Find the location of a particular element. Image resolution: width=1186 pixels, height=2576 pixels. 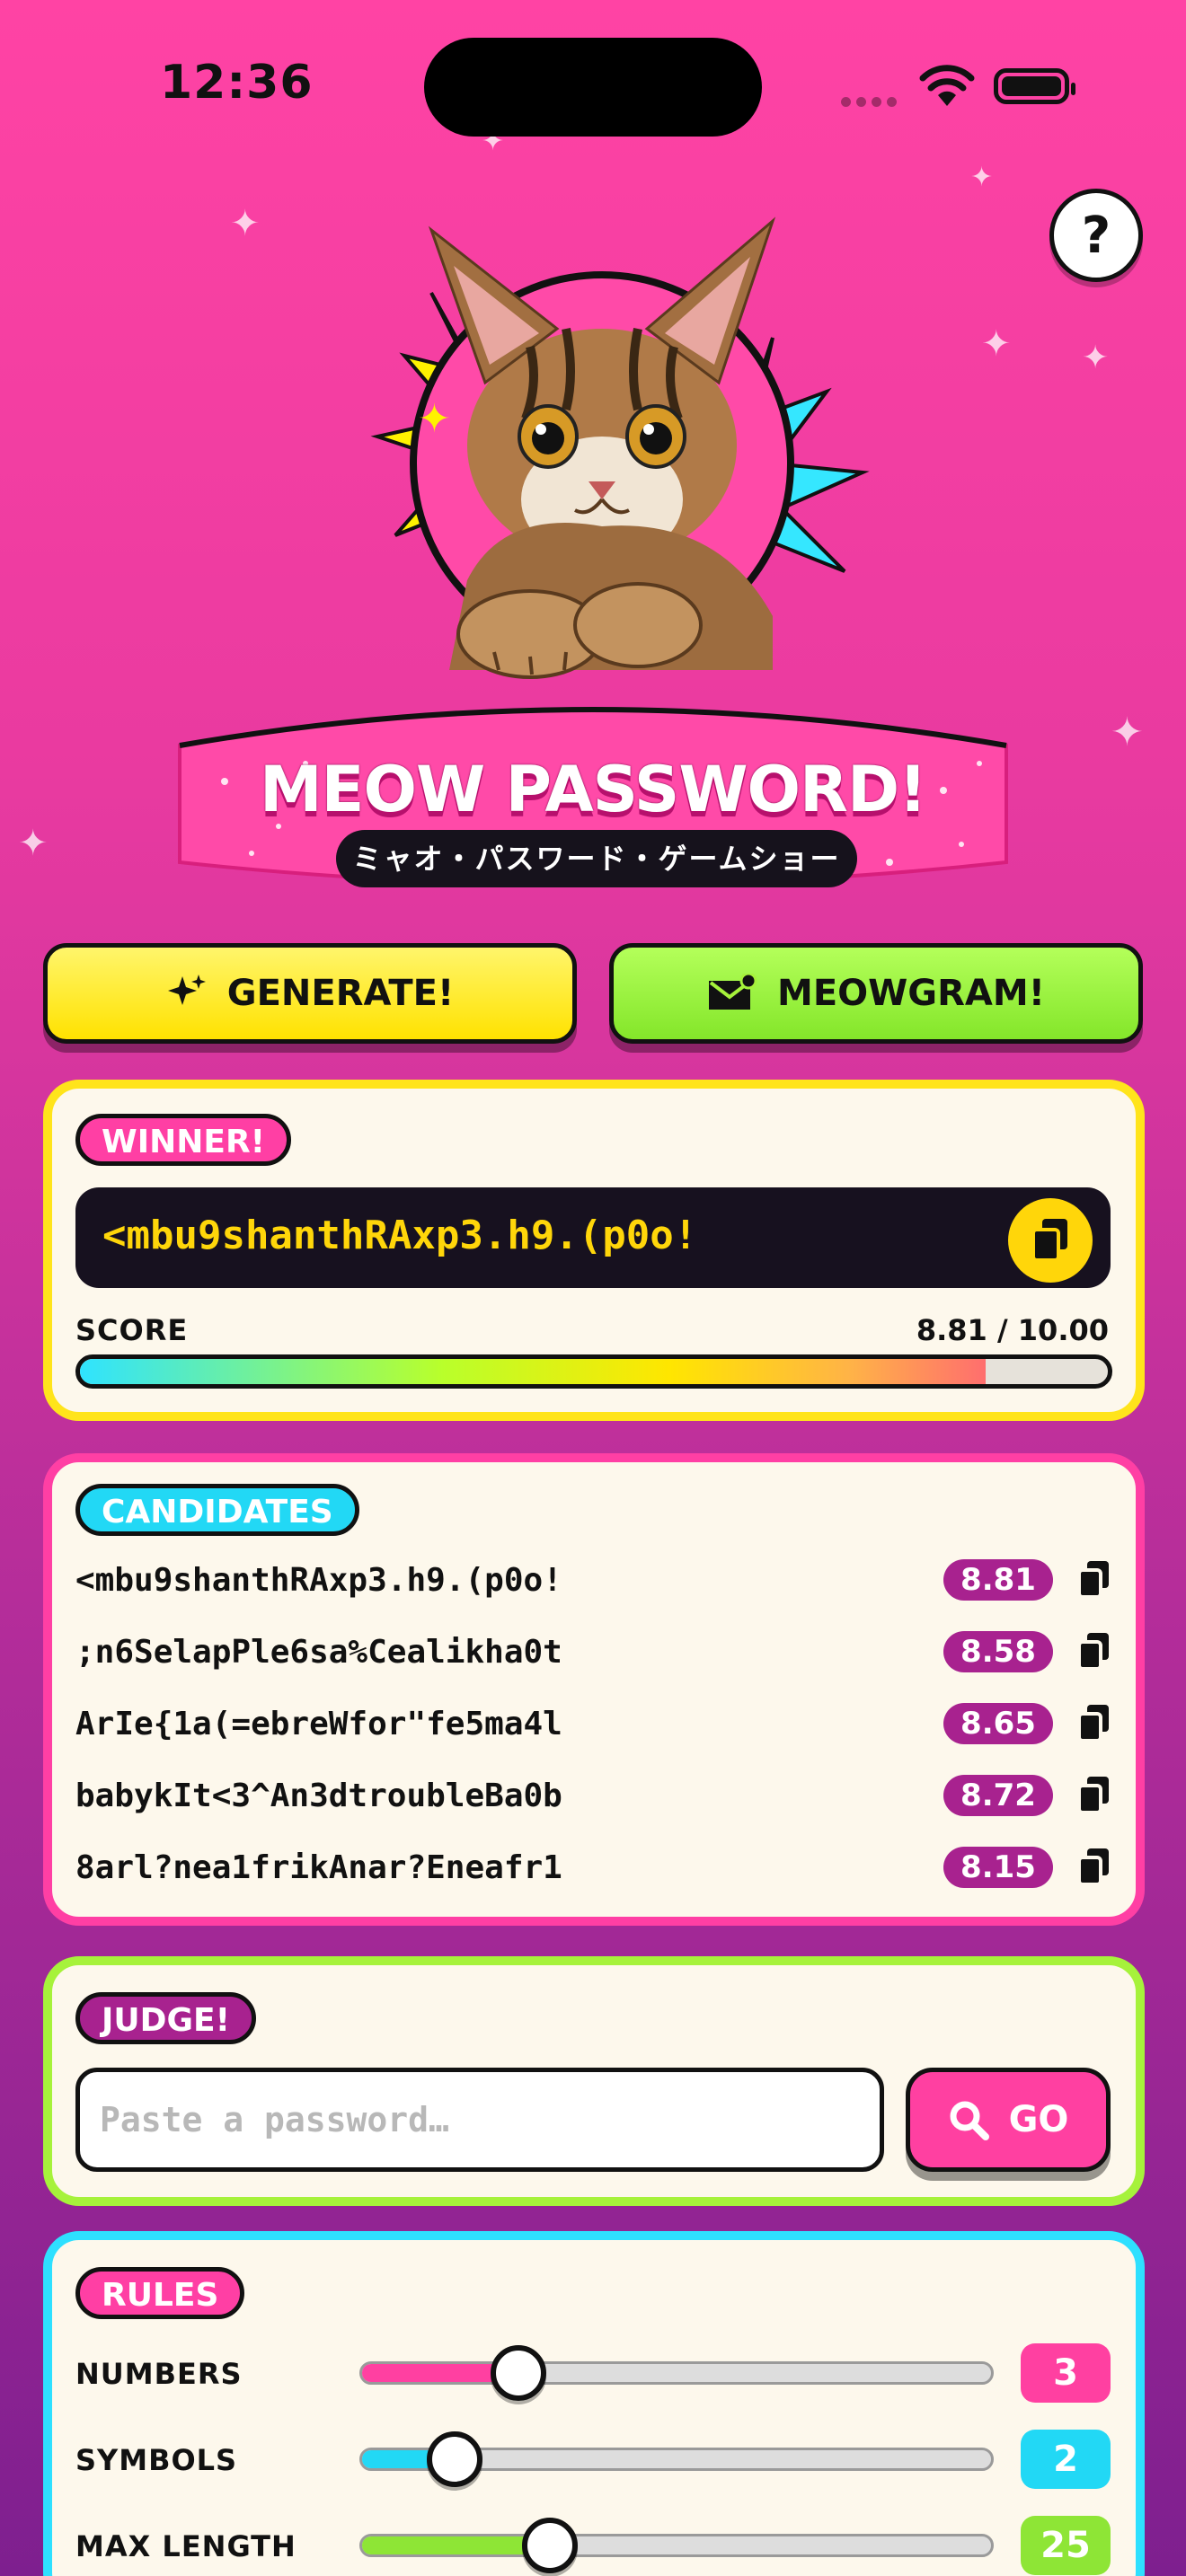

candidate-score: 8.81 is located at coordinates (998, 1580).